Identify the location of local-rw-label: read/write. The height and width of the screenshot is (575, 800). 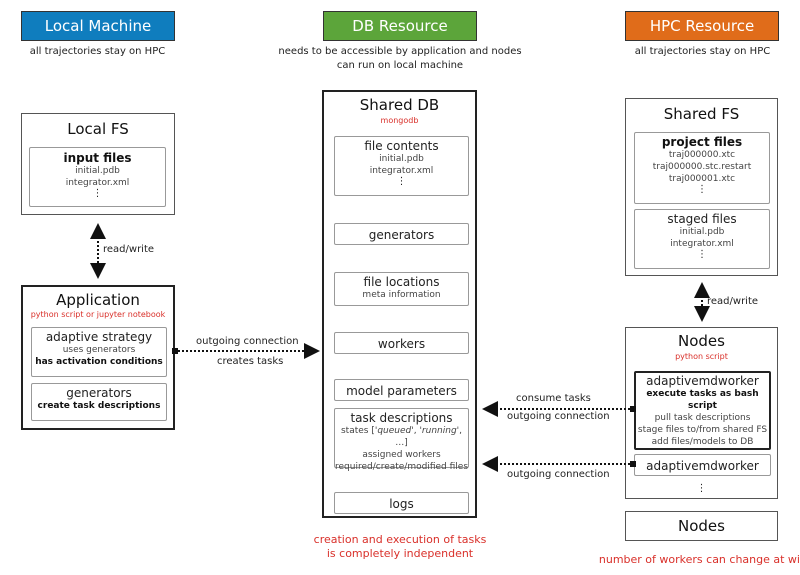
(129, 249).